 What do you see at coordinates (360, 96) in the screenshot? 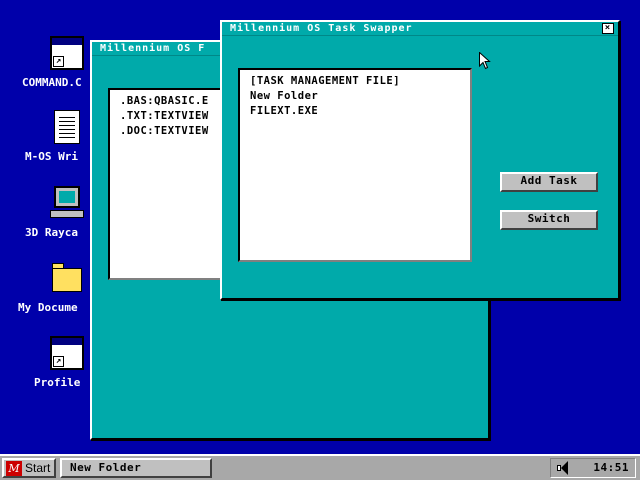
I see `list-item: New Folder` at bounding box center [360, 96].